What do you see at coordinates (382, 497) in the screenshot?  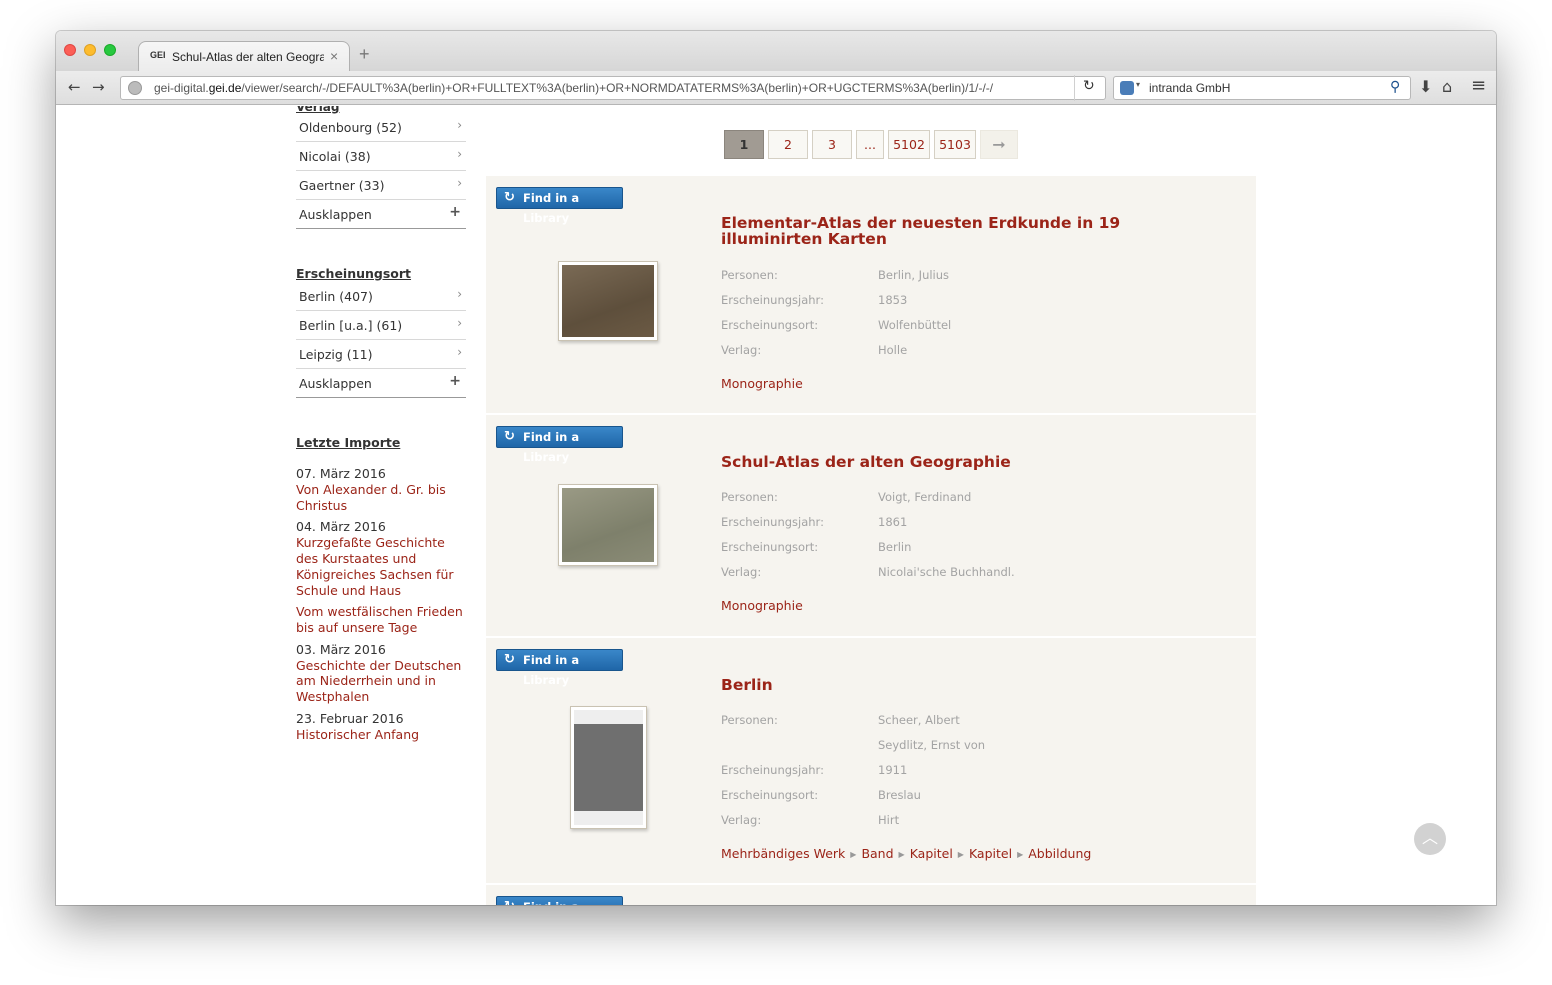 I see `import-link: Von Alexander d. Gr. bis Christus` at bounding box center [382, 497].